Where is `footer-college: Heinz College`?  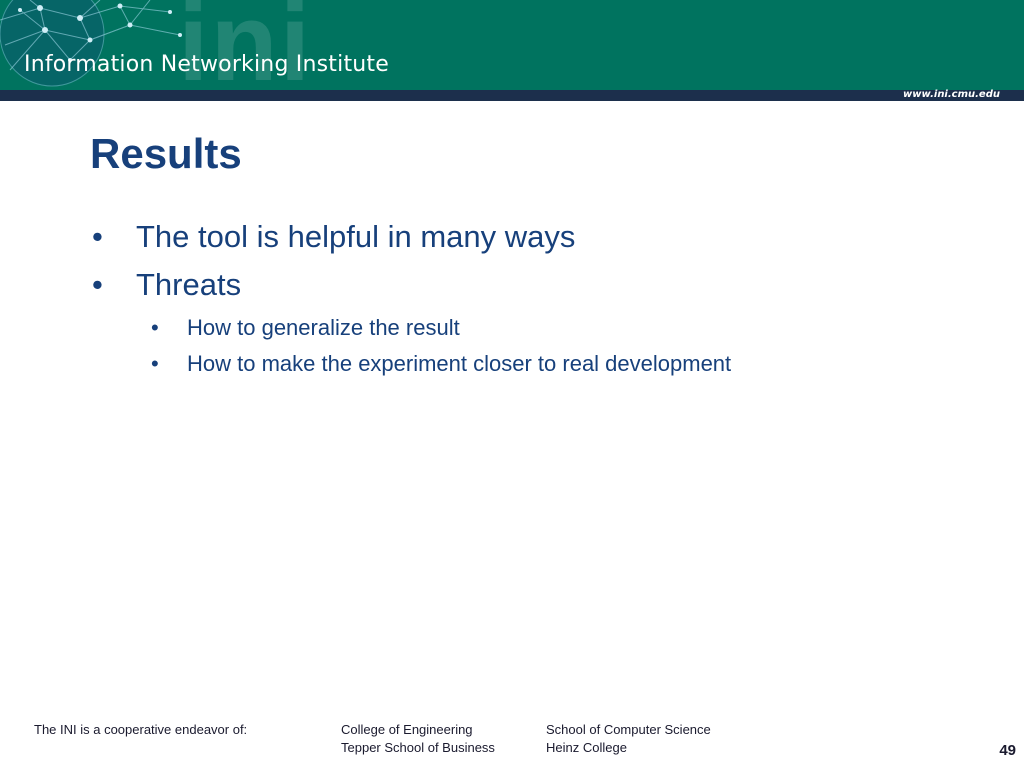
footer-college: Heinz College is located at coordinates (586, 747).